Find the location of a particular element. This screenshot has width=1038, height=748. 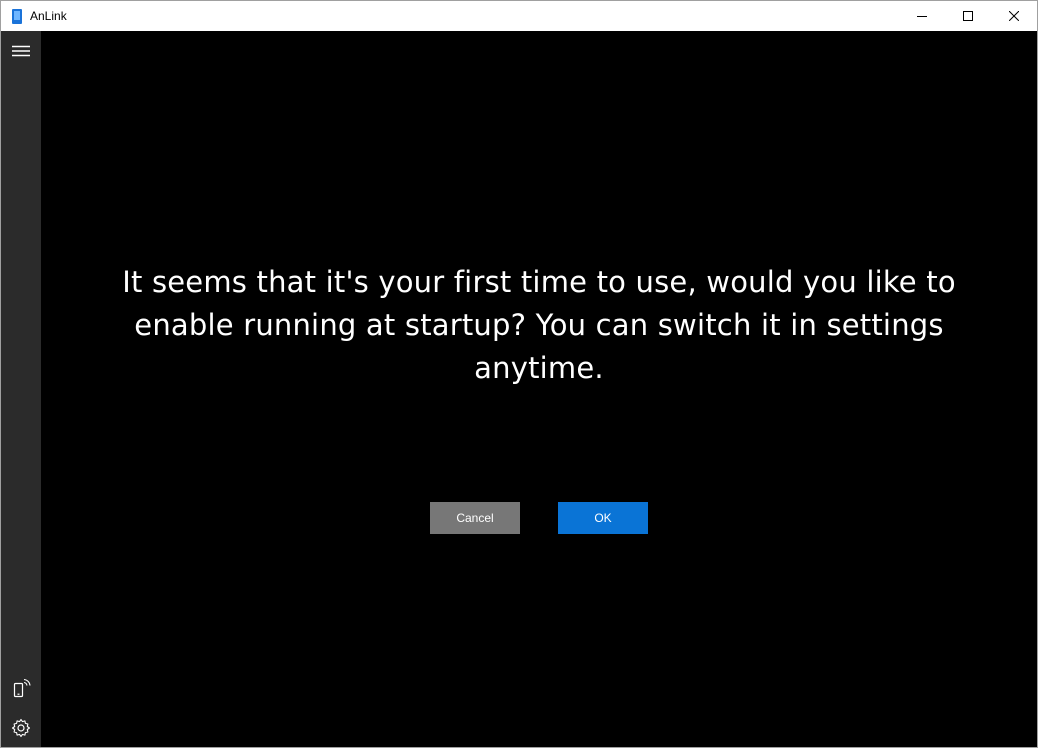

title-bar: AnLink is located at coordinates (519, 16).